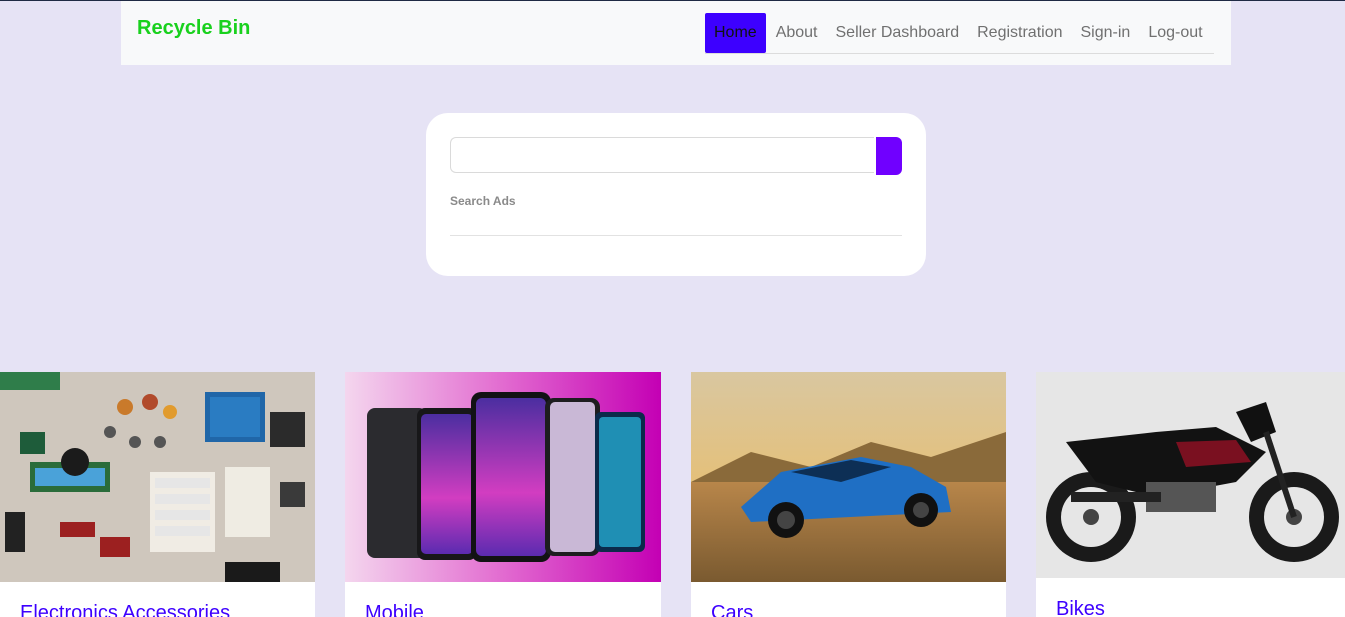 The width and height of the screenshot is (1345, 617). I want to click on nav-item-home: Home, so click(735, 33).